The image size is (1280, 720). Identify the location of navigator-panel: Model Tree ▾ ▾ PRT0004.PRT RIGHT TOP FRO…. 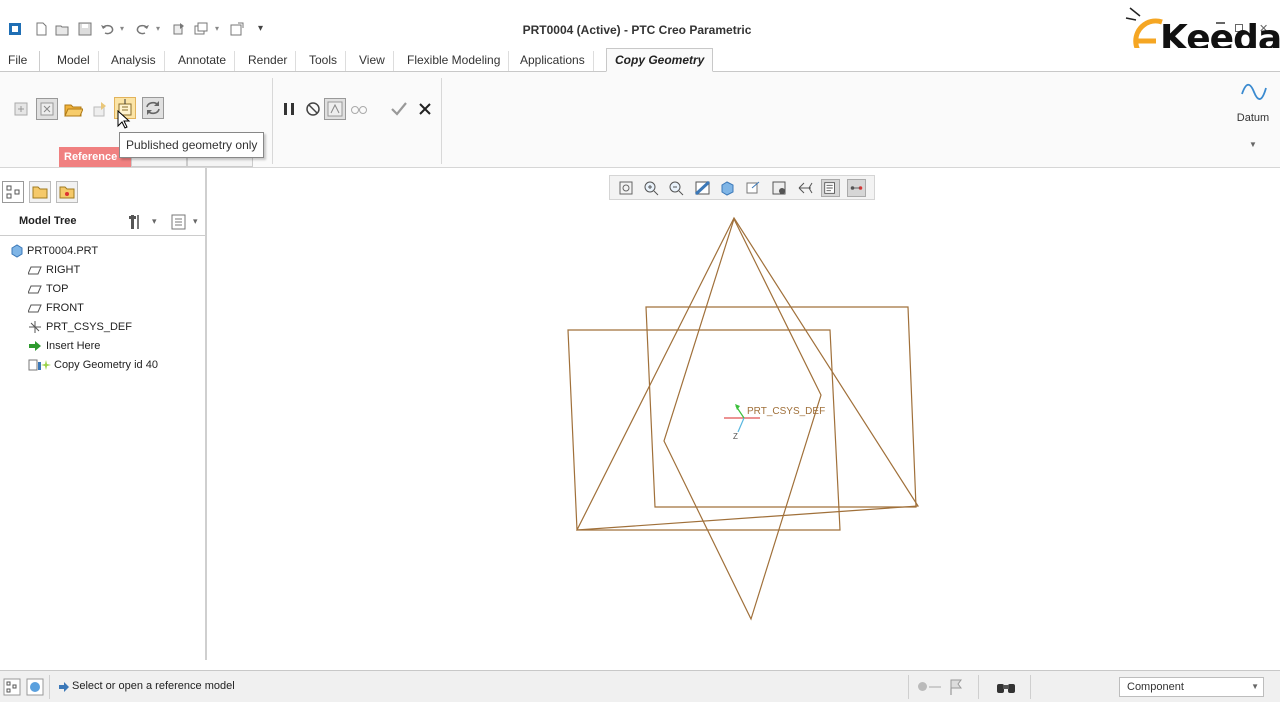
(103, 414).